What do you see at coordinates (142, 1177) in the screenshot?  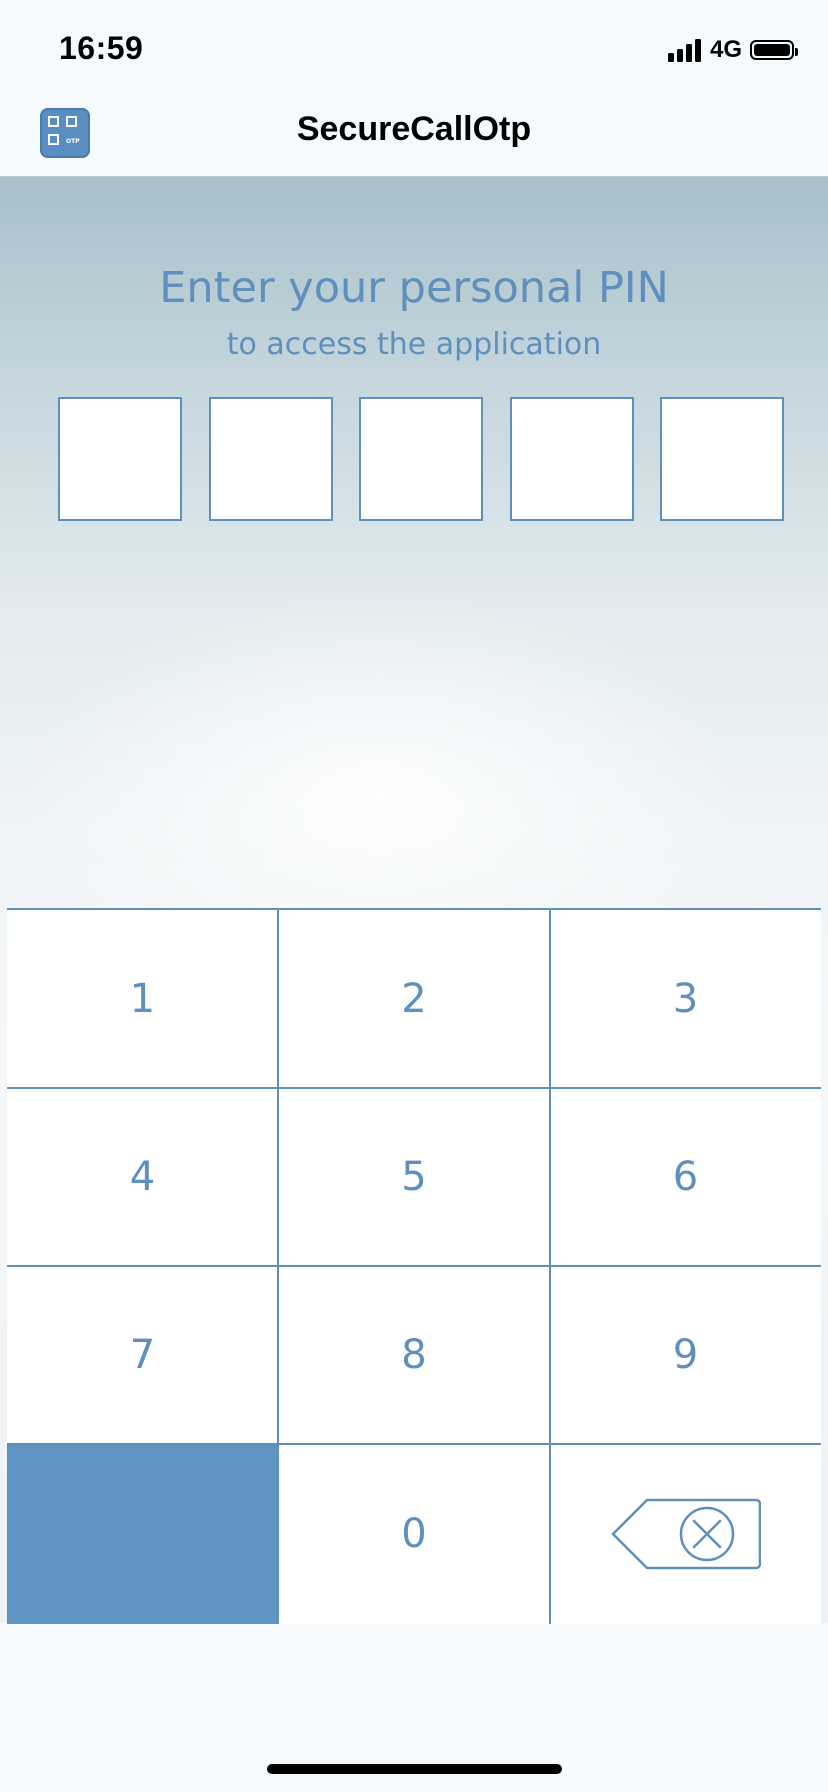 I see `key-4: 4` at bounding box center [142, 1177].